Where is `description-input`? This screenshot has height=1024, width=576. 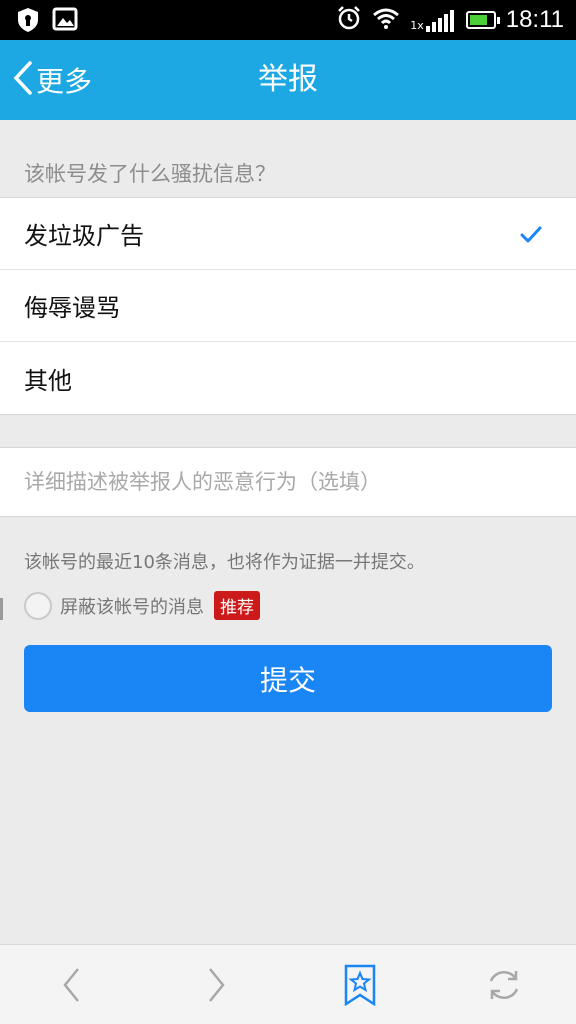 description-input is located at coordinates (288, 482).